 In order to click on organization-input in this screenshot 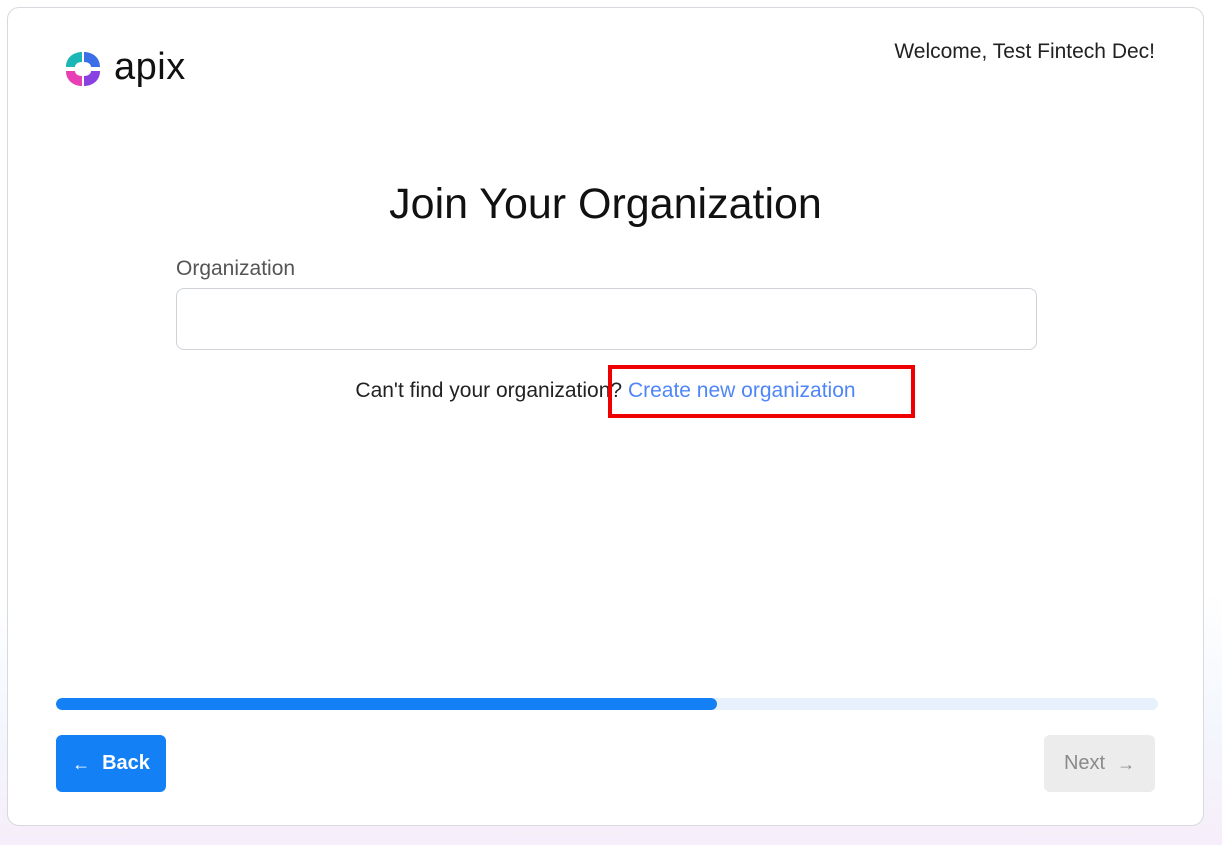, I will do `click(606, 319)`.